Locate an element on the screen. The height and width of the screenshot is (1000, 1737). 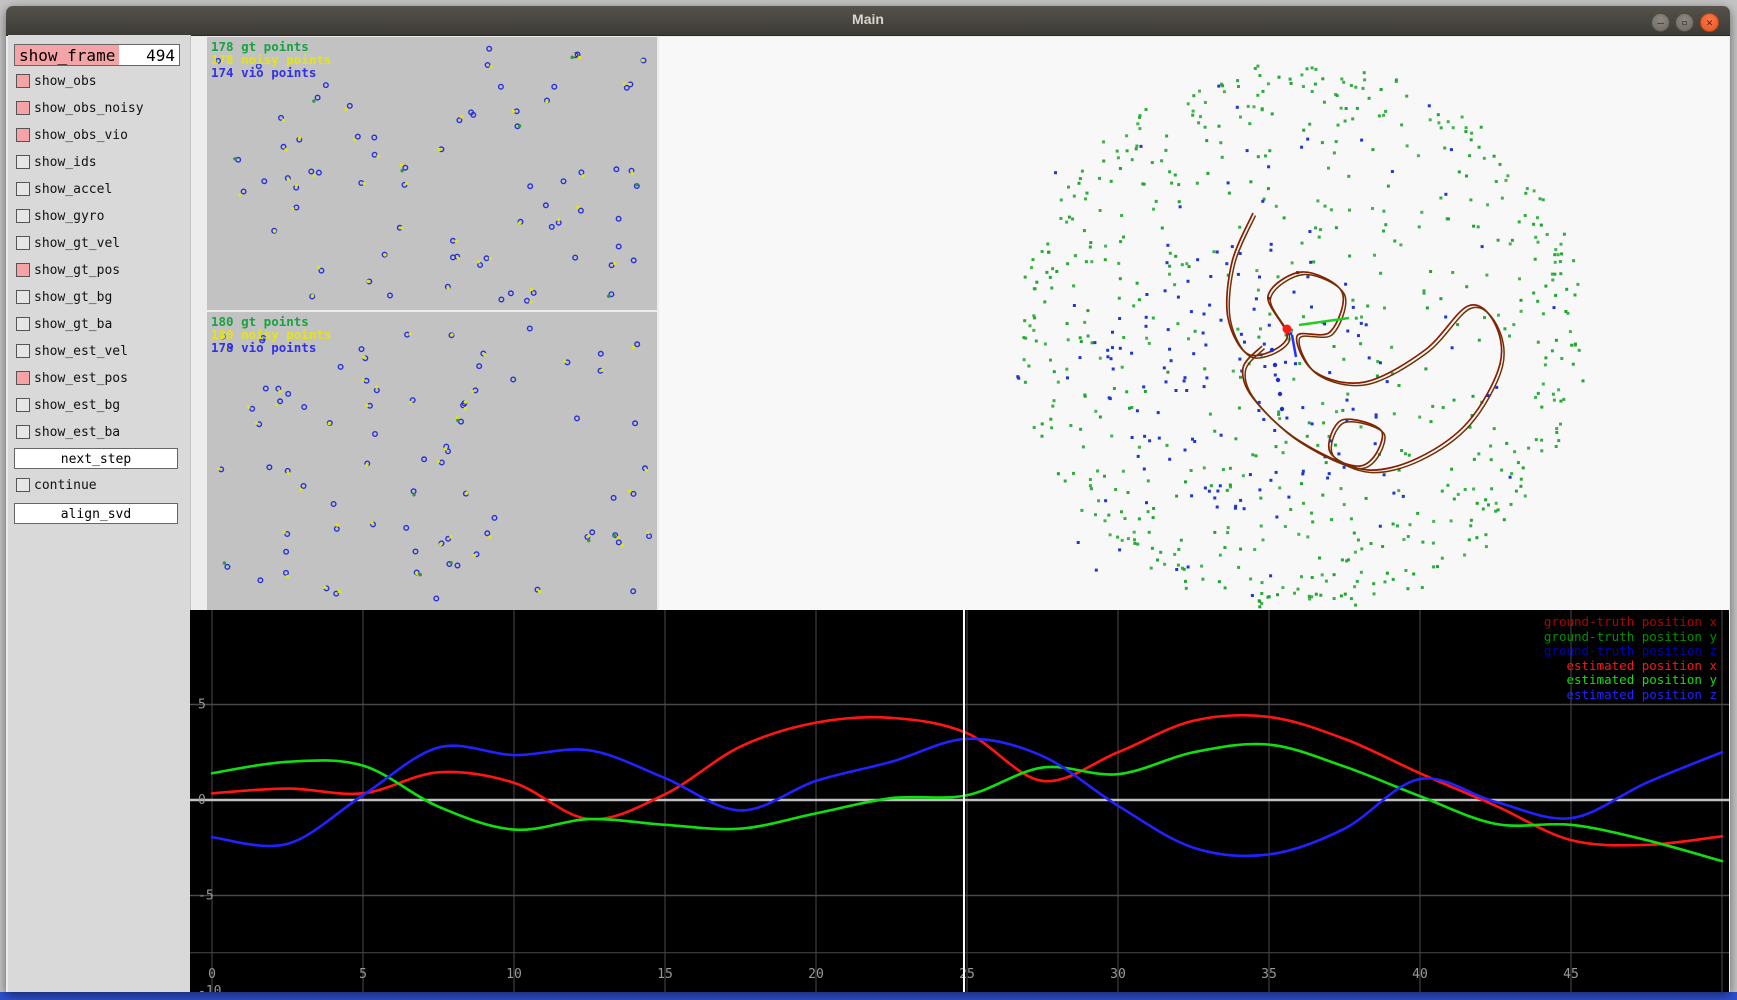
checkbox-show_accel is located at coordinates (23, 189).